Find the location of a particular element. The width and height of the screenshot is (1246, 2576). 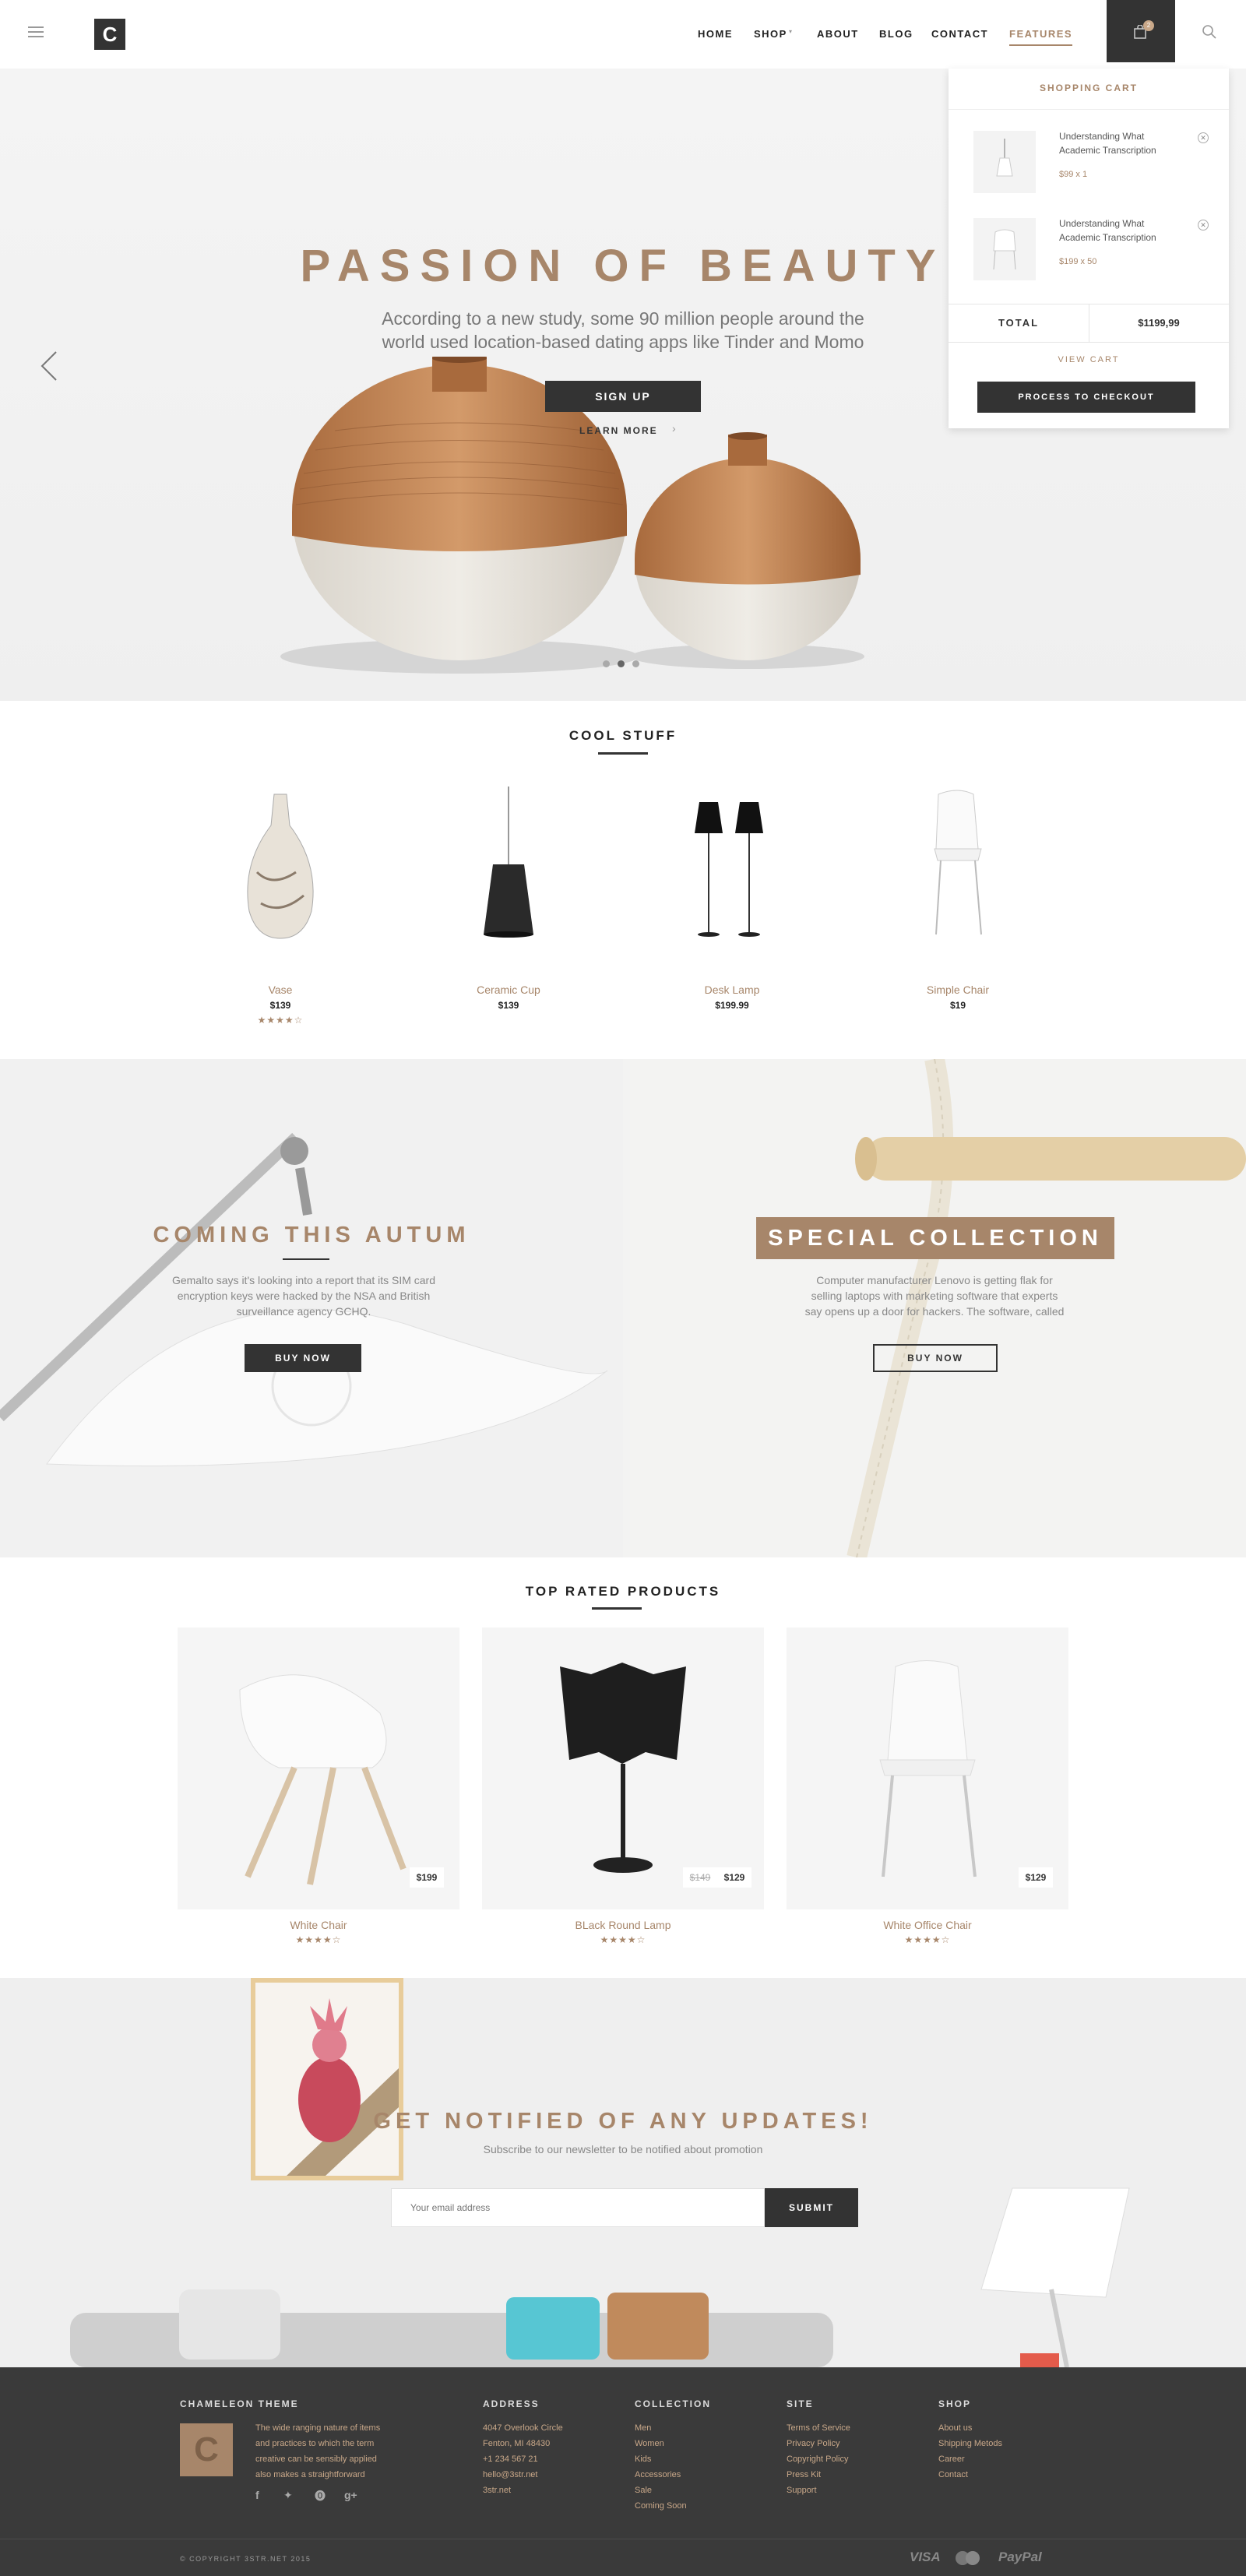

product-card: Simple Chair $19 is located at coordinates (958, 907).